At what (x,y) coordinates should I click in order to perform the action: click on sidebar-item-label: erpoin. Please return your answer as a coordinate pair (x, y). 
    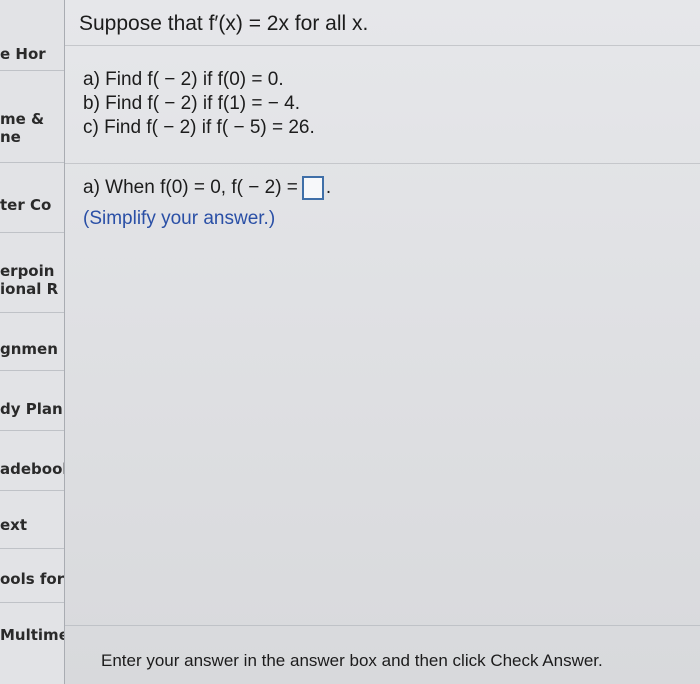
    Looking at the image, I should click on (27, 271).